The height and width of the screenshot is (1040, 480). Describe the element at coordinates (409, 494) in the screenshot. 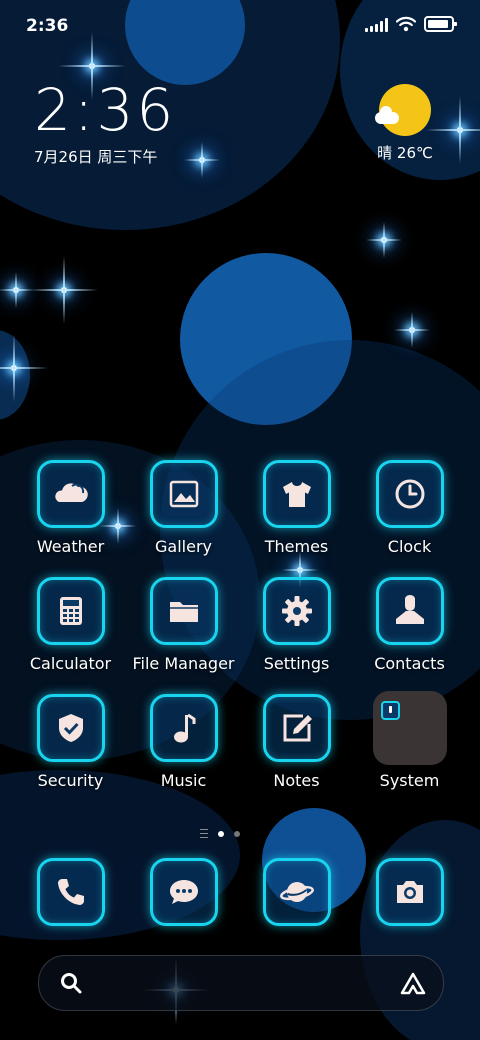

I see `clock-icon` at that location.